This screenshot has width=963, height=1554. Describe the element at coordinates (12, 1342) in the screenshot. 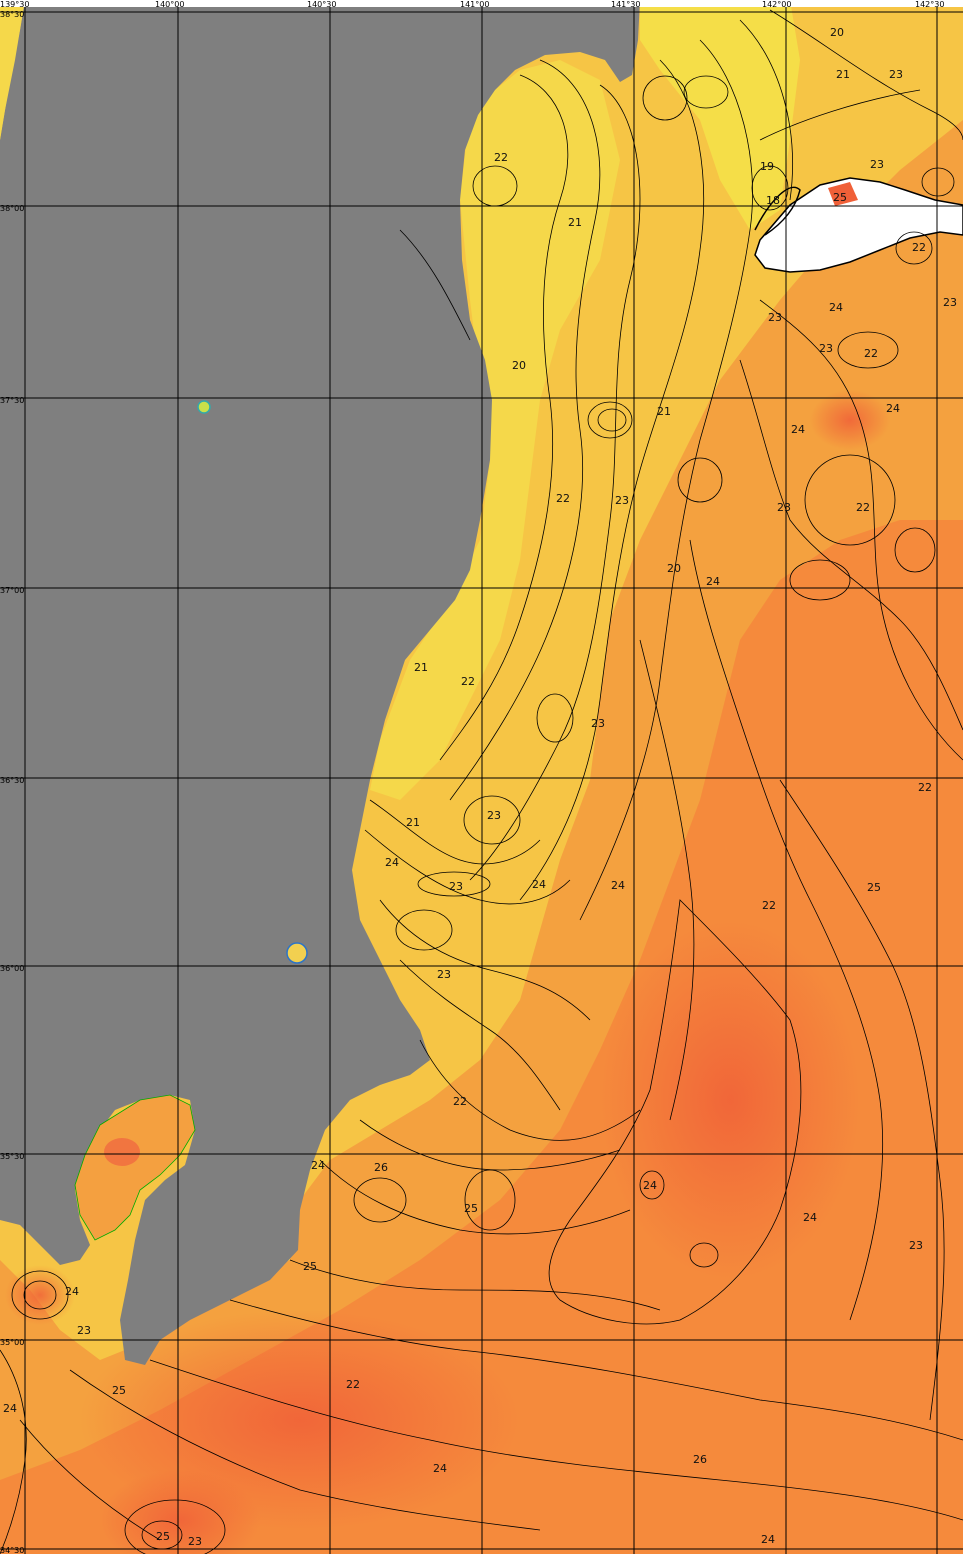

I see `lat-label: 35°00` at that location.